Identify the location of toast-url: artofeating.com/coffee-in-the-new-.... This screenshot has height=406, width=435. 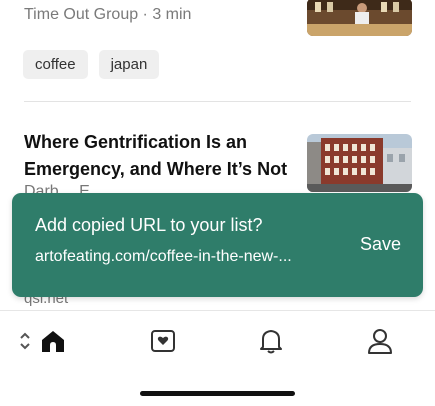
(163, 256).